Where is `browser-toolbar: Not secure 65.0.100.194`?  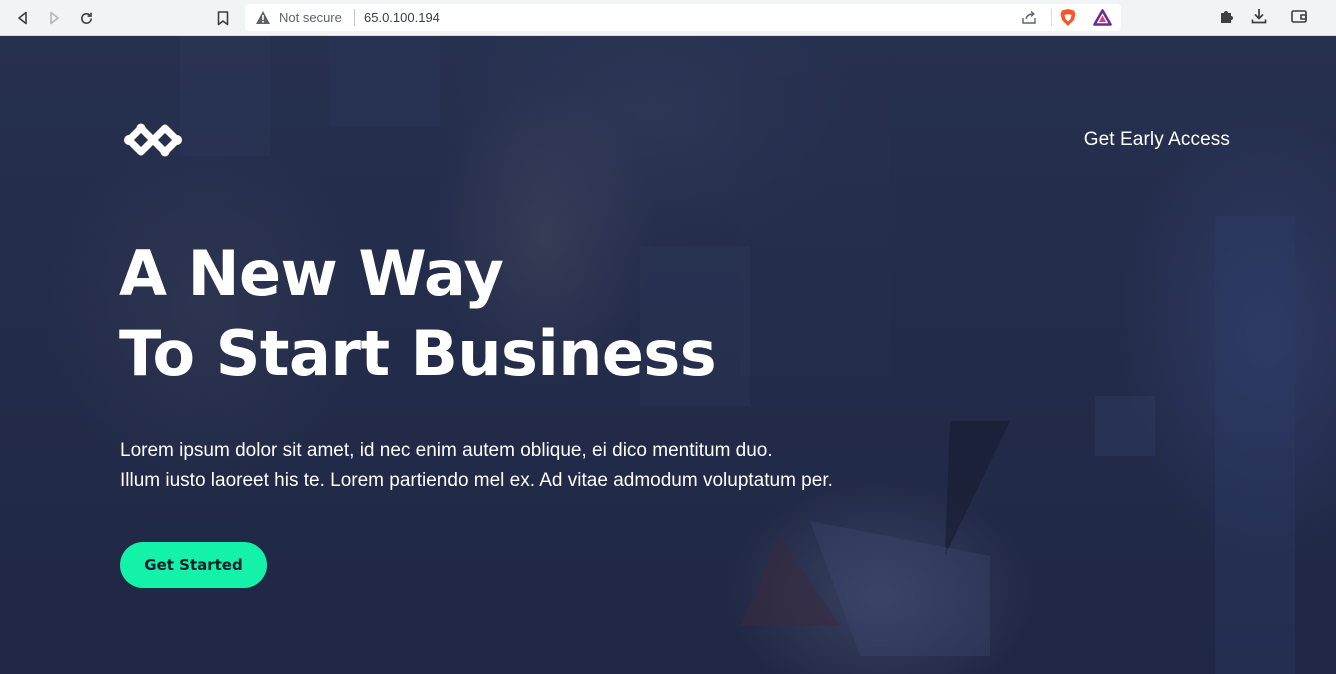
browser-toolbar: Not secure 65.0.100.194 is located at coordinates (668, 18).